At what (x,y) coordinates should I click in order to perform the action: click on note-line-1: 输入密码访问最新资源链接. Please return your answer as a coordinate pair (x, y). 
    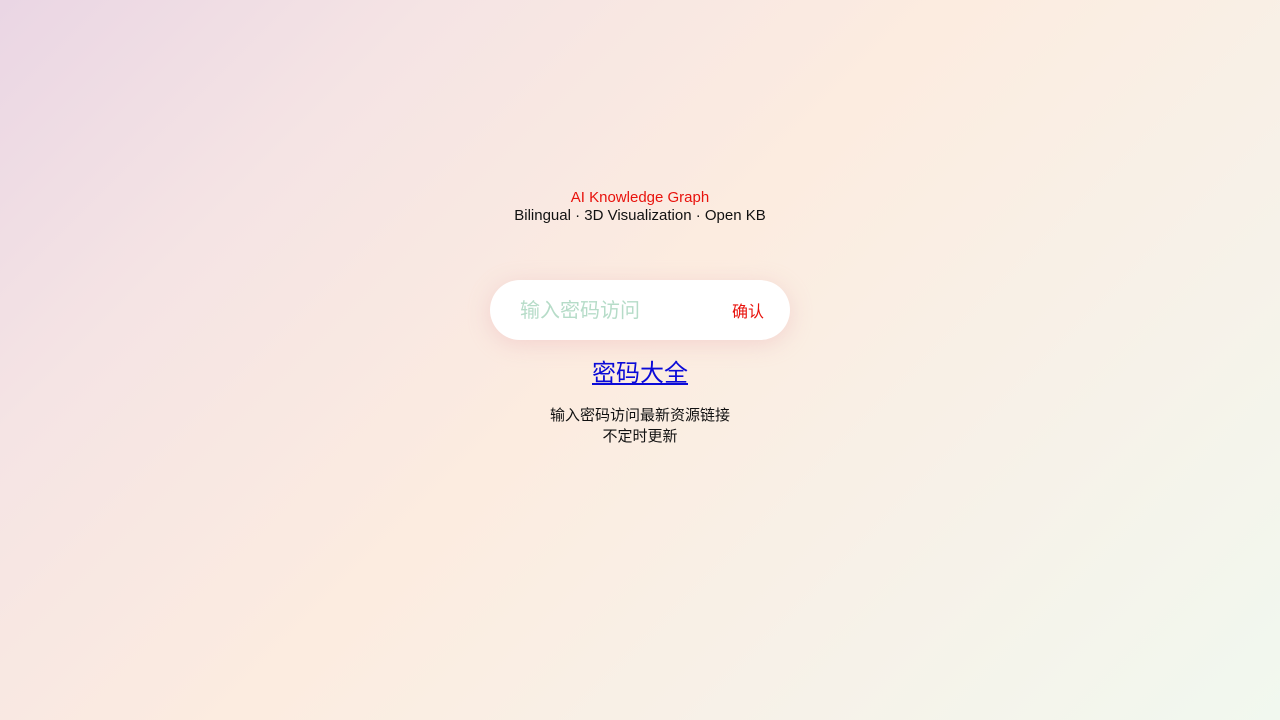
    Looking at the image, I should click on (639, 415).